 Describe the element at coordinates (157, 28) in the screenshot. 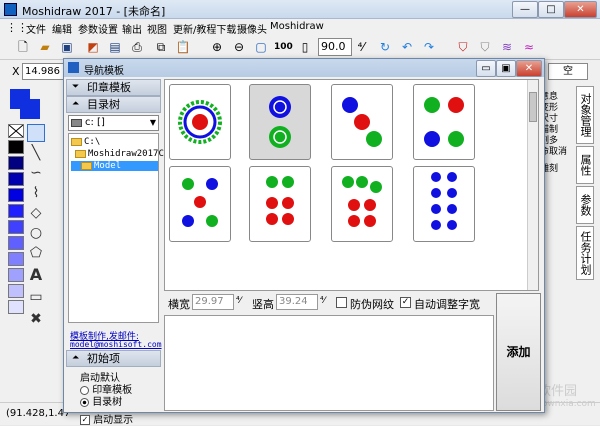

I see `menu-view: 视图` at that location.